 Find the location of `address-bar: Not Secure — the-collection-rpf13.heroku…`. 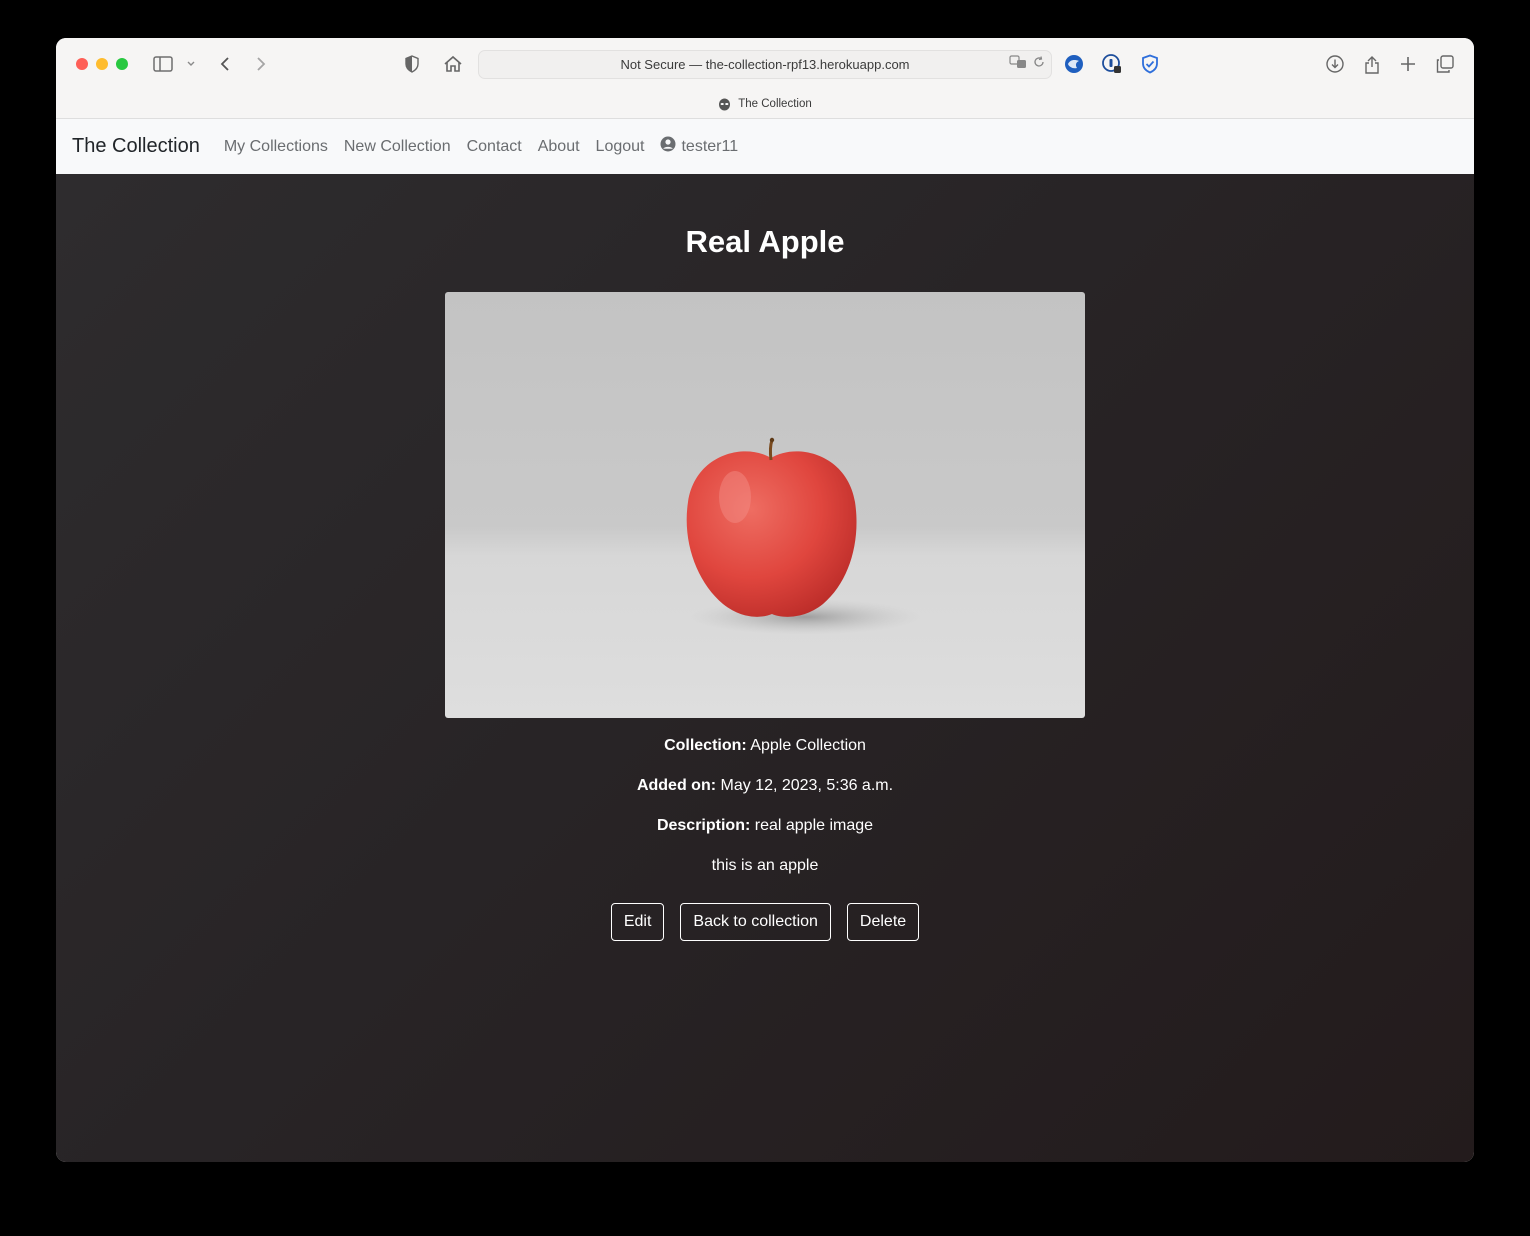

address-bar: Not Secure — the-collection-rpf13.heroku… is located at coordinates (765, 64).